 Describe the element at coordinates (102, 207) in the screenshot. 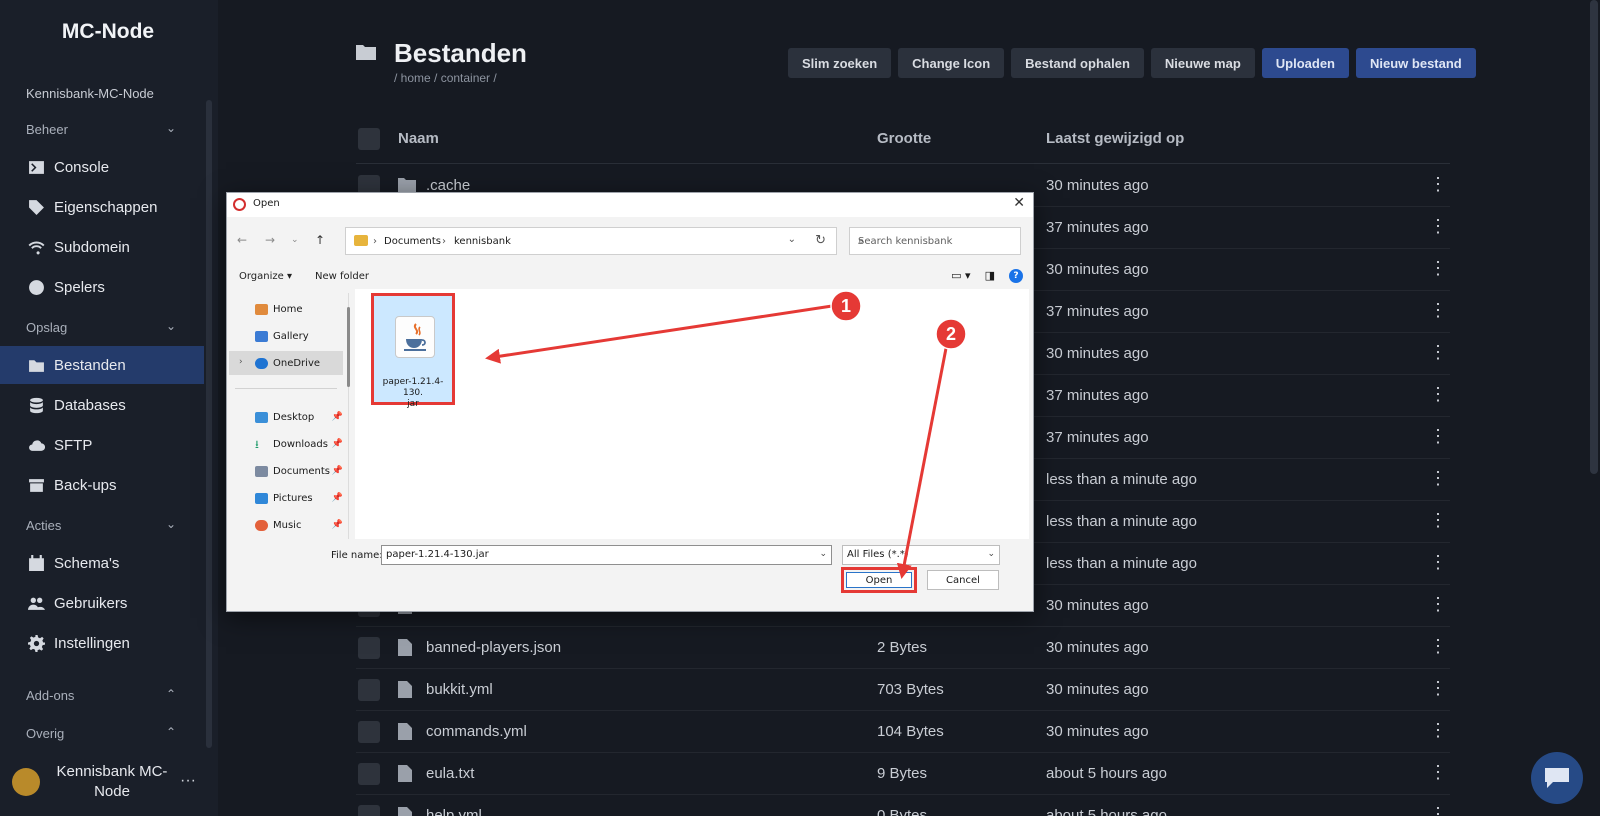

I see `sidebar-item-eigenschappen: Eigenschappen` at that location.